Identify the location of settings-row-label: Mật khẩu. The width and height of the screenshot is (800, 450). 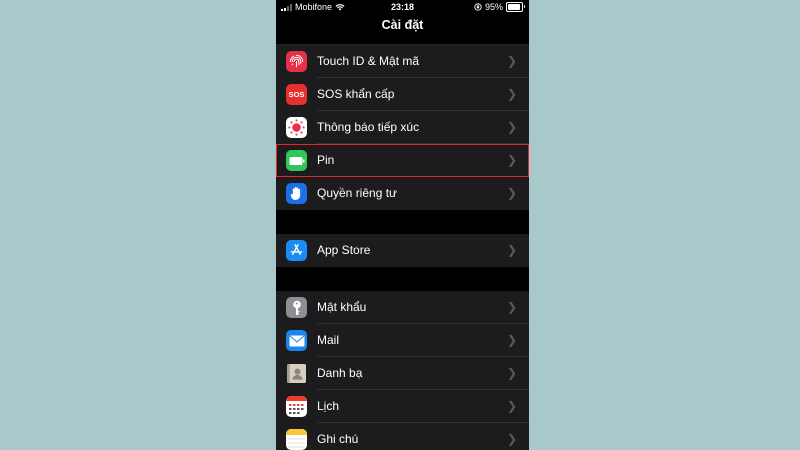
(342, 307).